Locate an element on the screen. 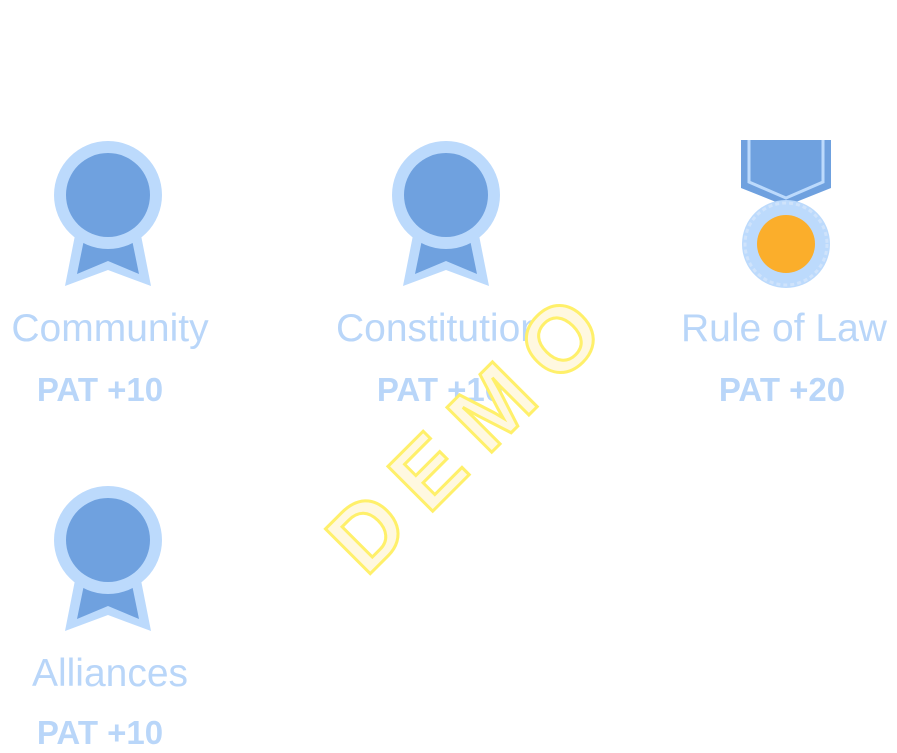  badge-name: Rule of Law is located at coordinates (784, 328).